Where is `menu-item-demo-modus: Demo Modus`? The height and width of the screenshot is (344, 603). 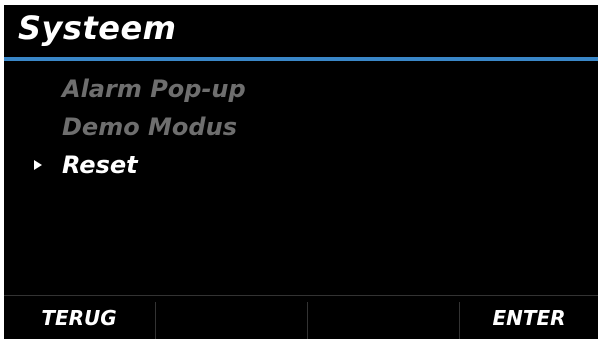
menu-item-demo-modus: Demo Modus is located at coordinates (301, 128).